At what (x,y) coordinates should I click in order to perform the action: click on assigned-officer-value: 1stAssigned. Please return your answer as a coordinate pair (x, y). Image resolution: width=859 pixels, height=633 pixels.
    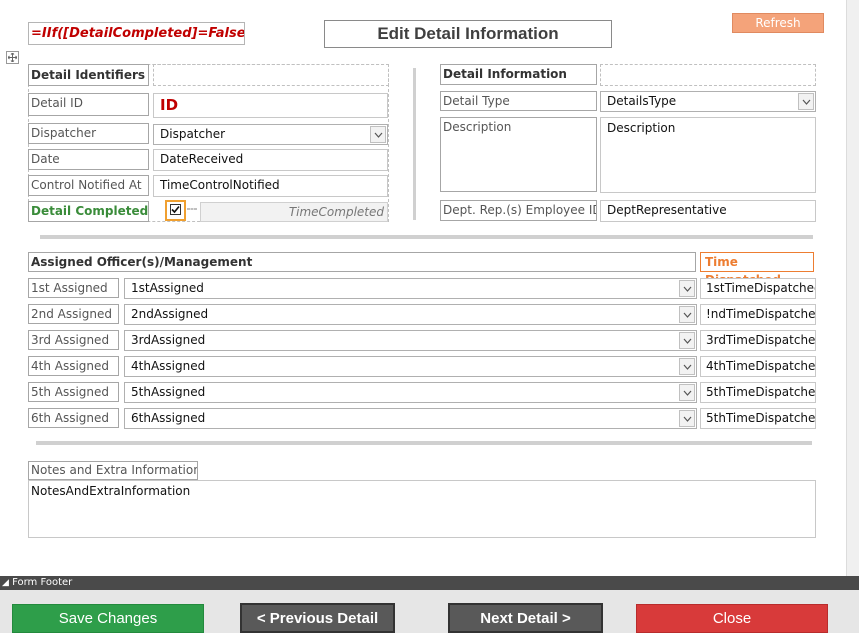
    Looking at the image, I should click on (167, 288).